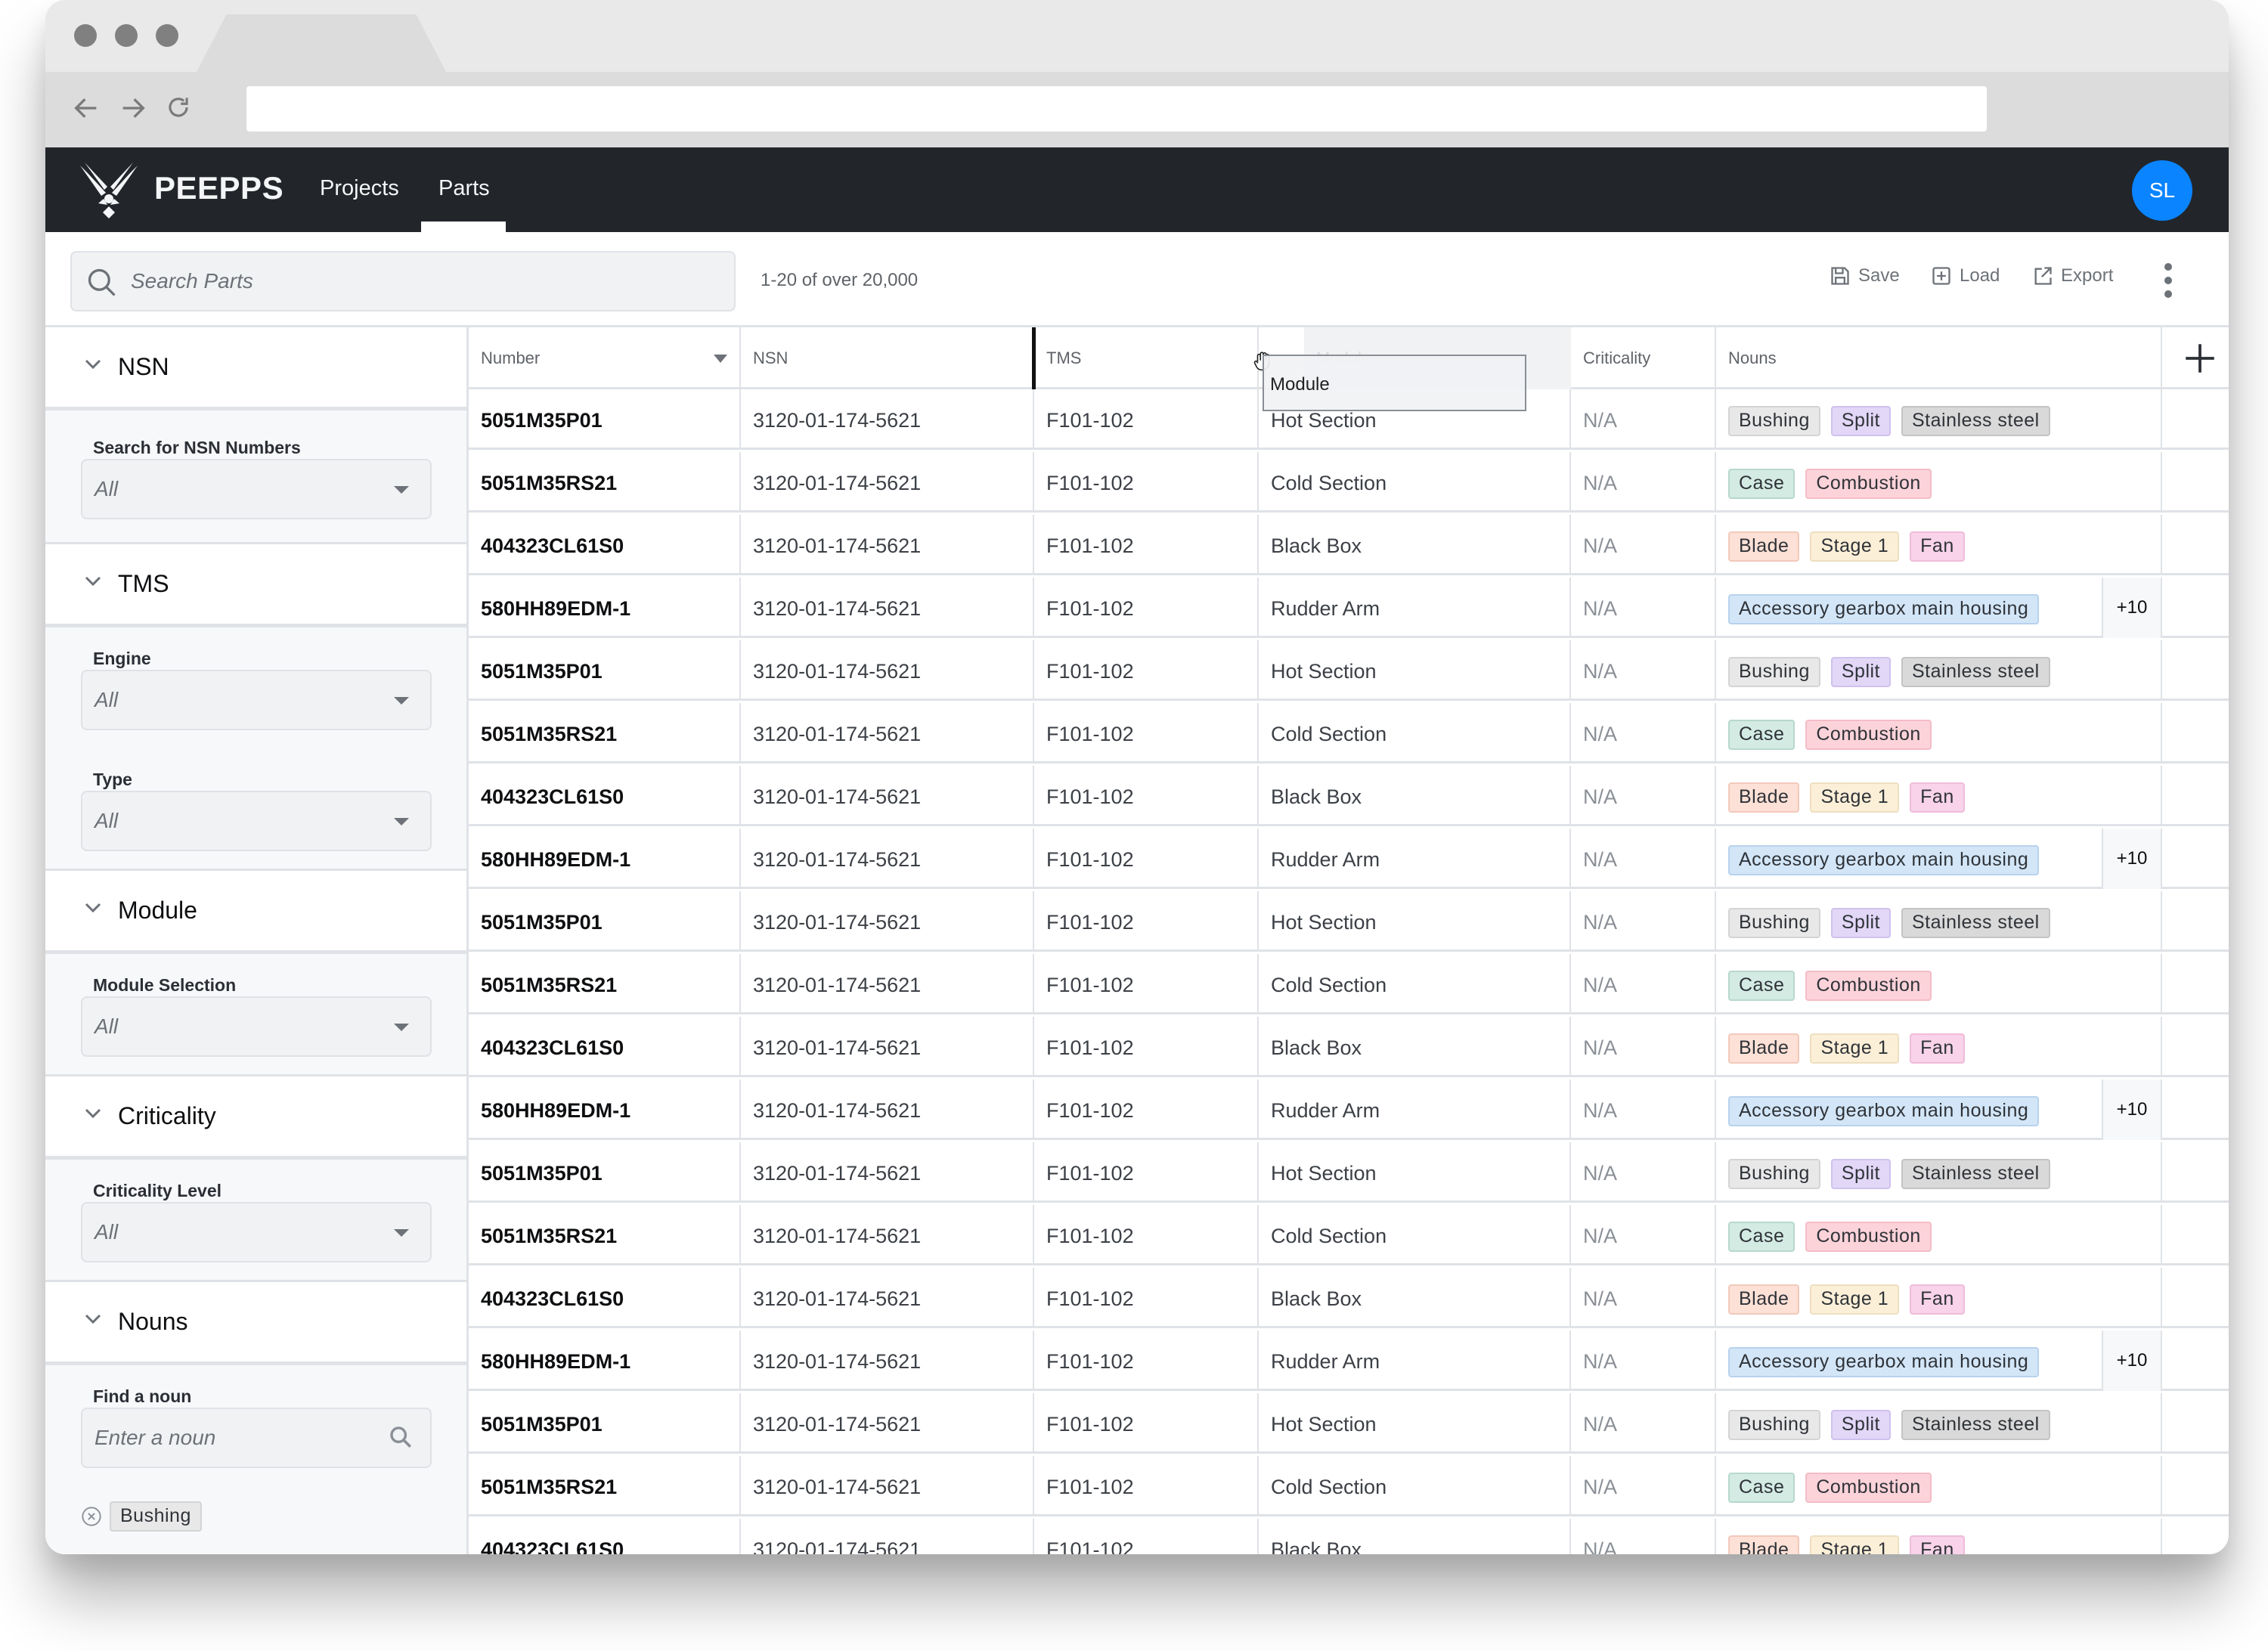  What do you see at coordinates (256, 1323) in the screenshot?
I see `filter-section-nouns-header: Nouns` at bounding box center [256, 1323].